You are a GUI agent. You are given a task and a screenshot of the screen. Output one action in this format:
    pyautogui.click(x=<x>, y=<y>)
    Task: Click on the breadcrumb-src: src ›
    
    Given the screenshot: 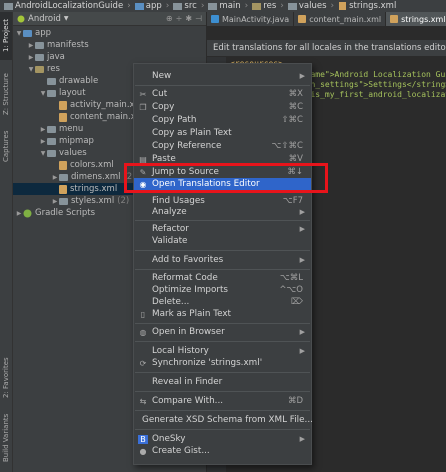 What is the action you would take?
    pyautogui.click(x=188, y=6)
    